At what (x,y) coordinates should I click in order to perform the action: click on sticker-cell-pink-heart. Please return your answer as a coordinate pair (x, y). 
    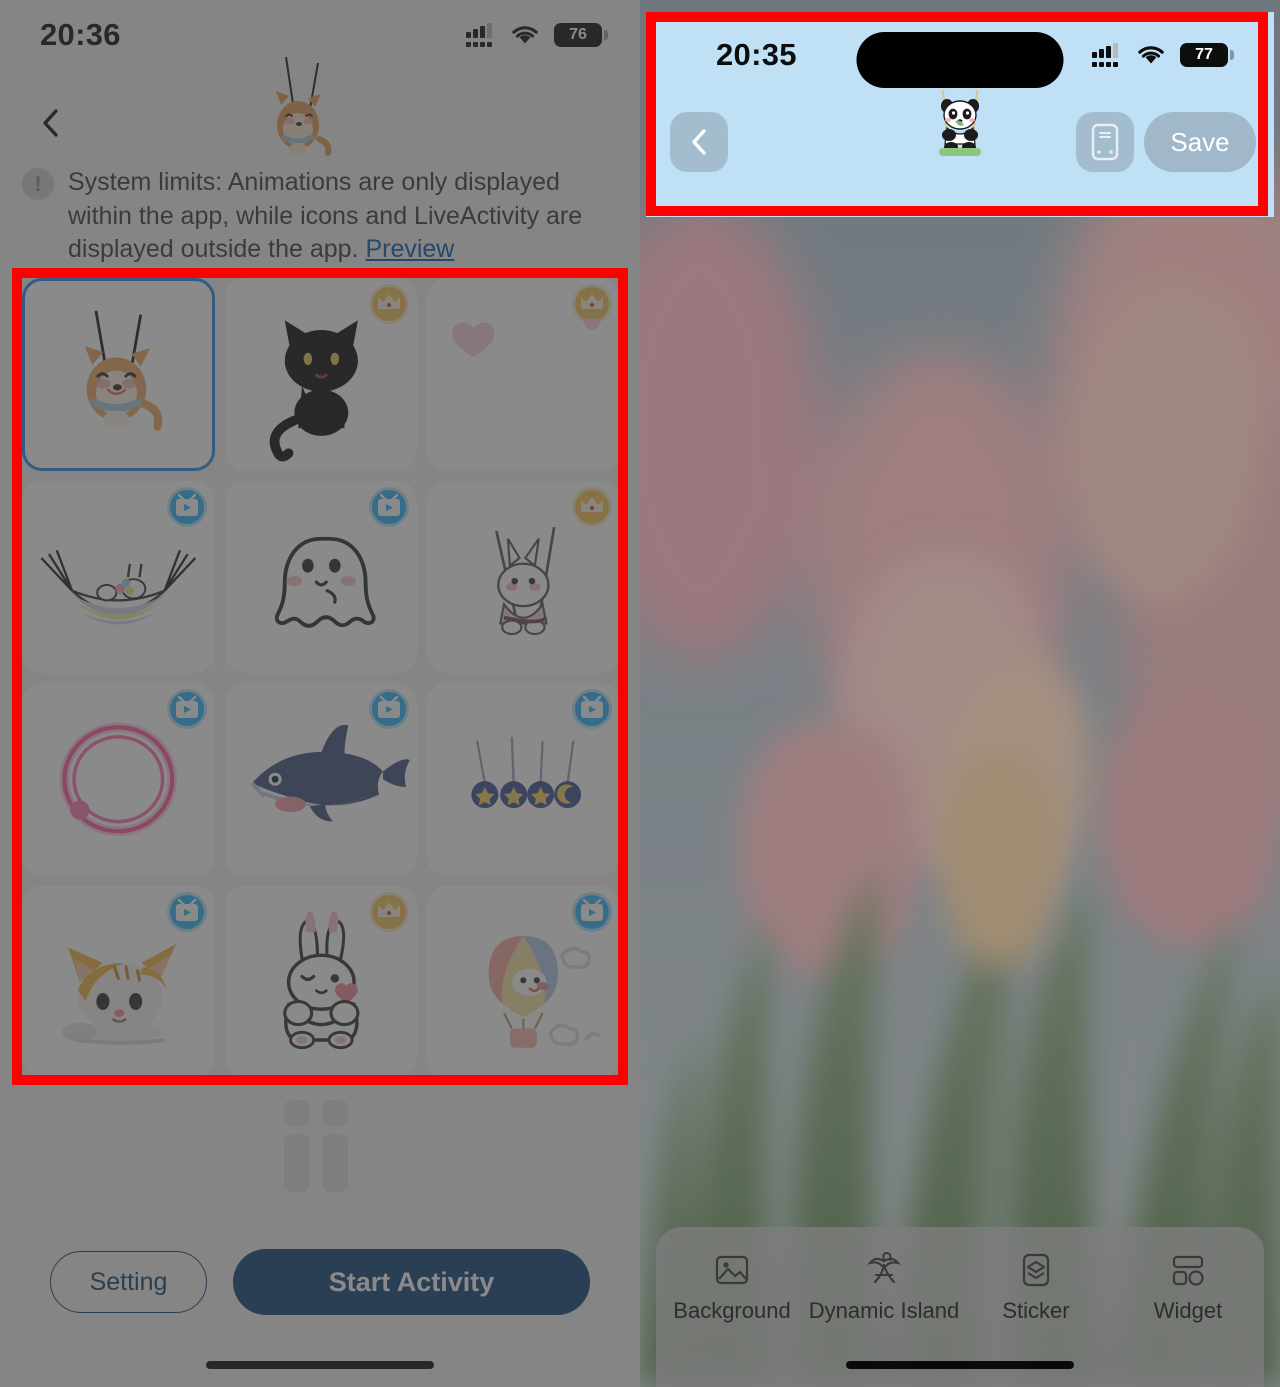
    Looking at the image, I should click on (523, 374).